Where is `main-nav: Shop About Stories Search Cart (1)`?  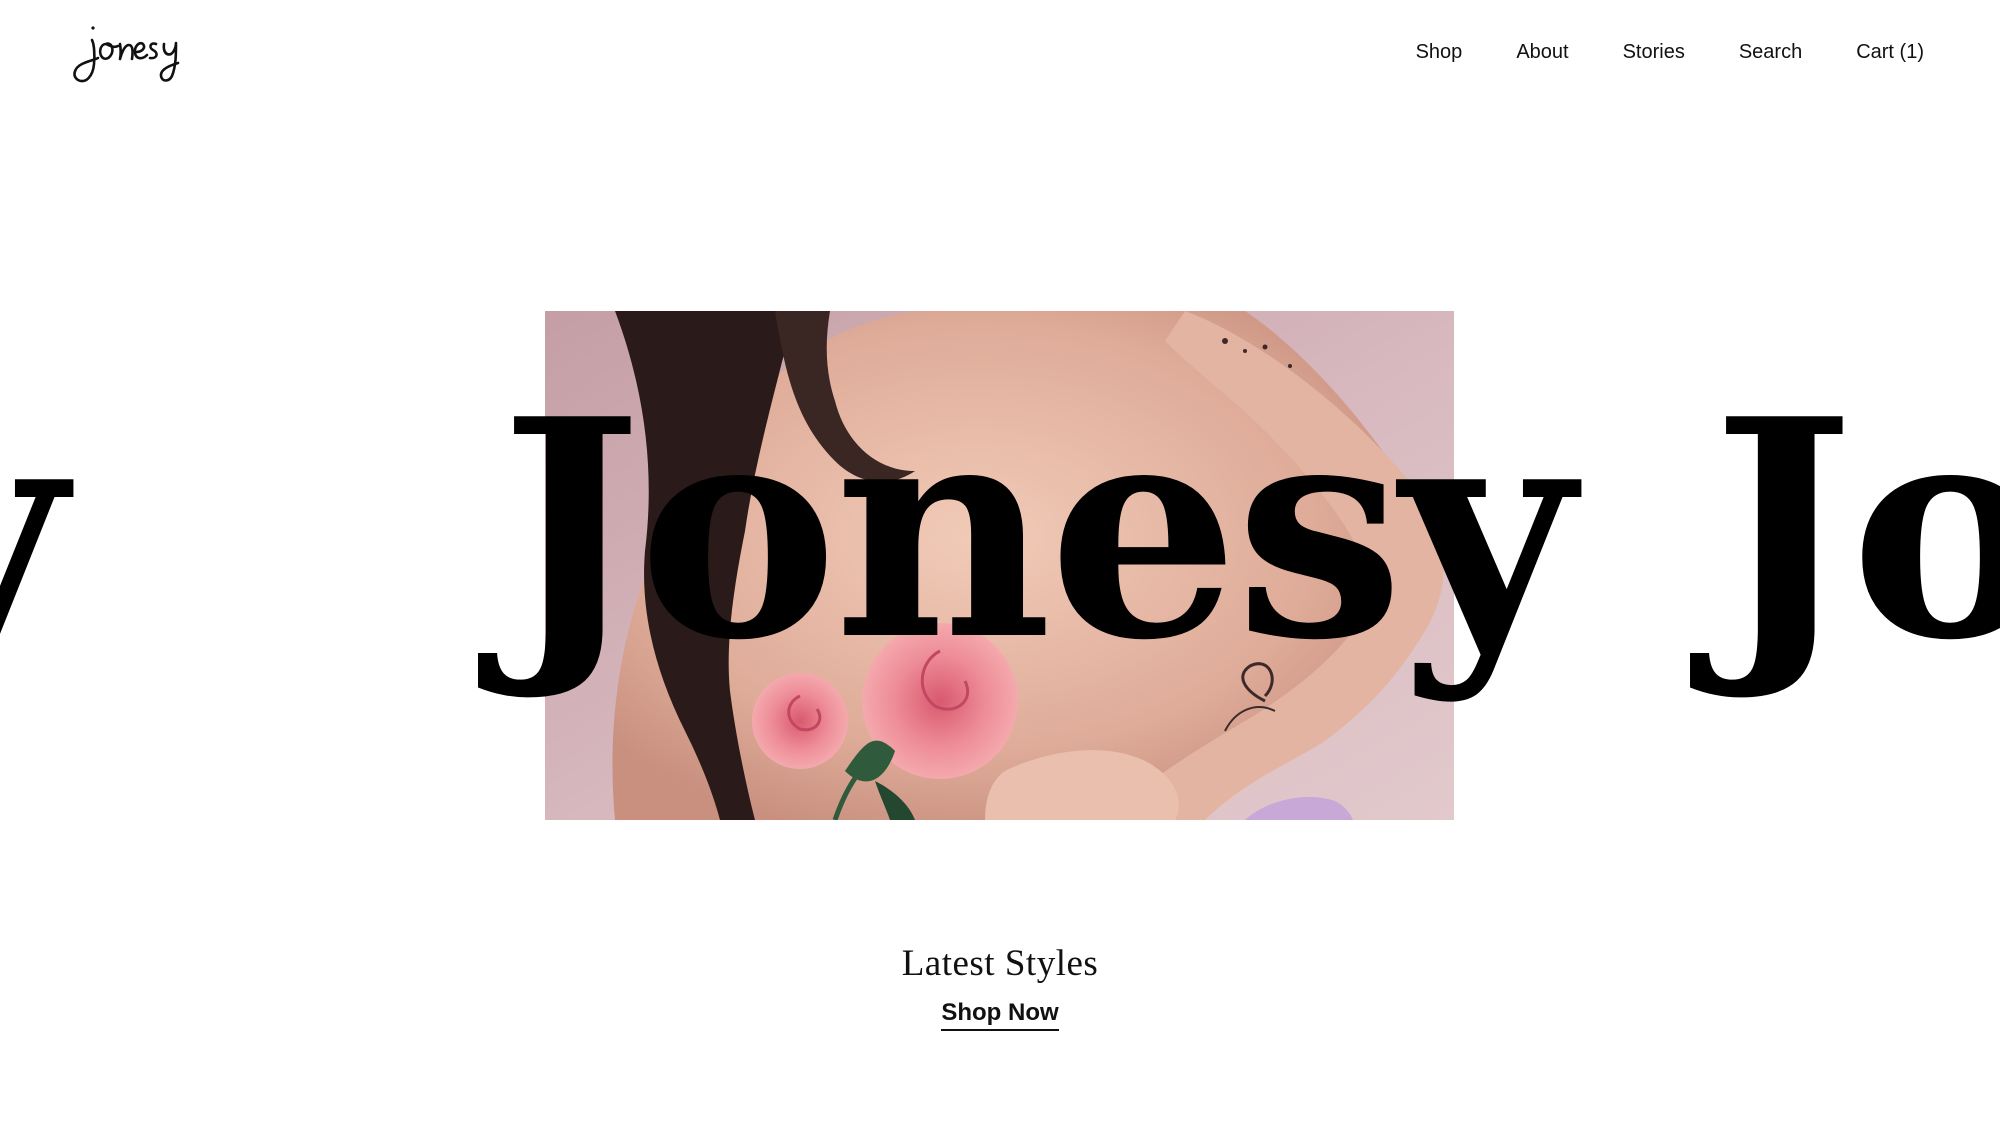
main-nav: Shop About Stories Search Cart (1) is located at coordinates (1670, 52).